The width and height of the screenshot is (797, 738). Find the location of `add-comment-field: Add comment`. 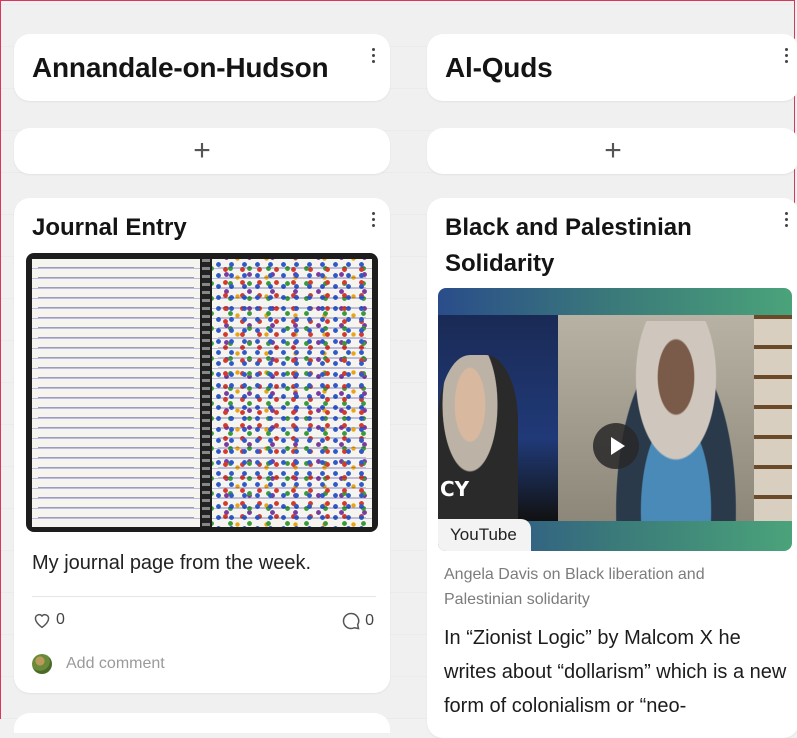

add-comment-field: Add comment is located at coordinates (98, 664).